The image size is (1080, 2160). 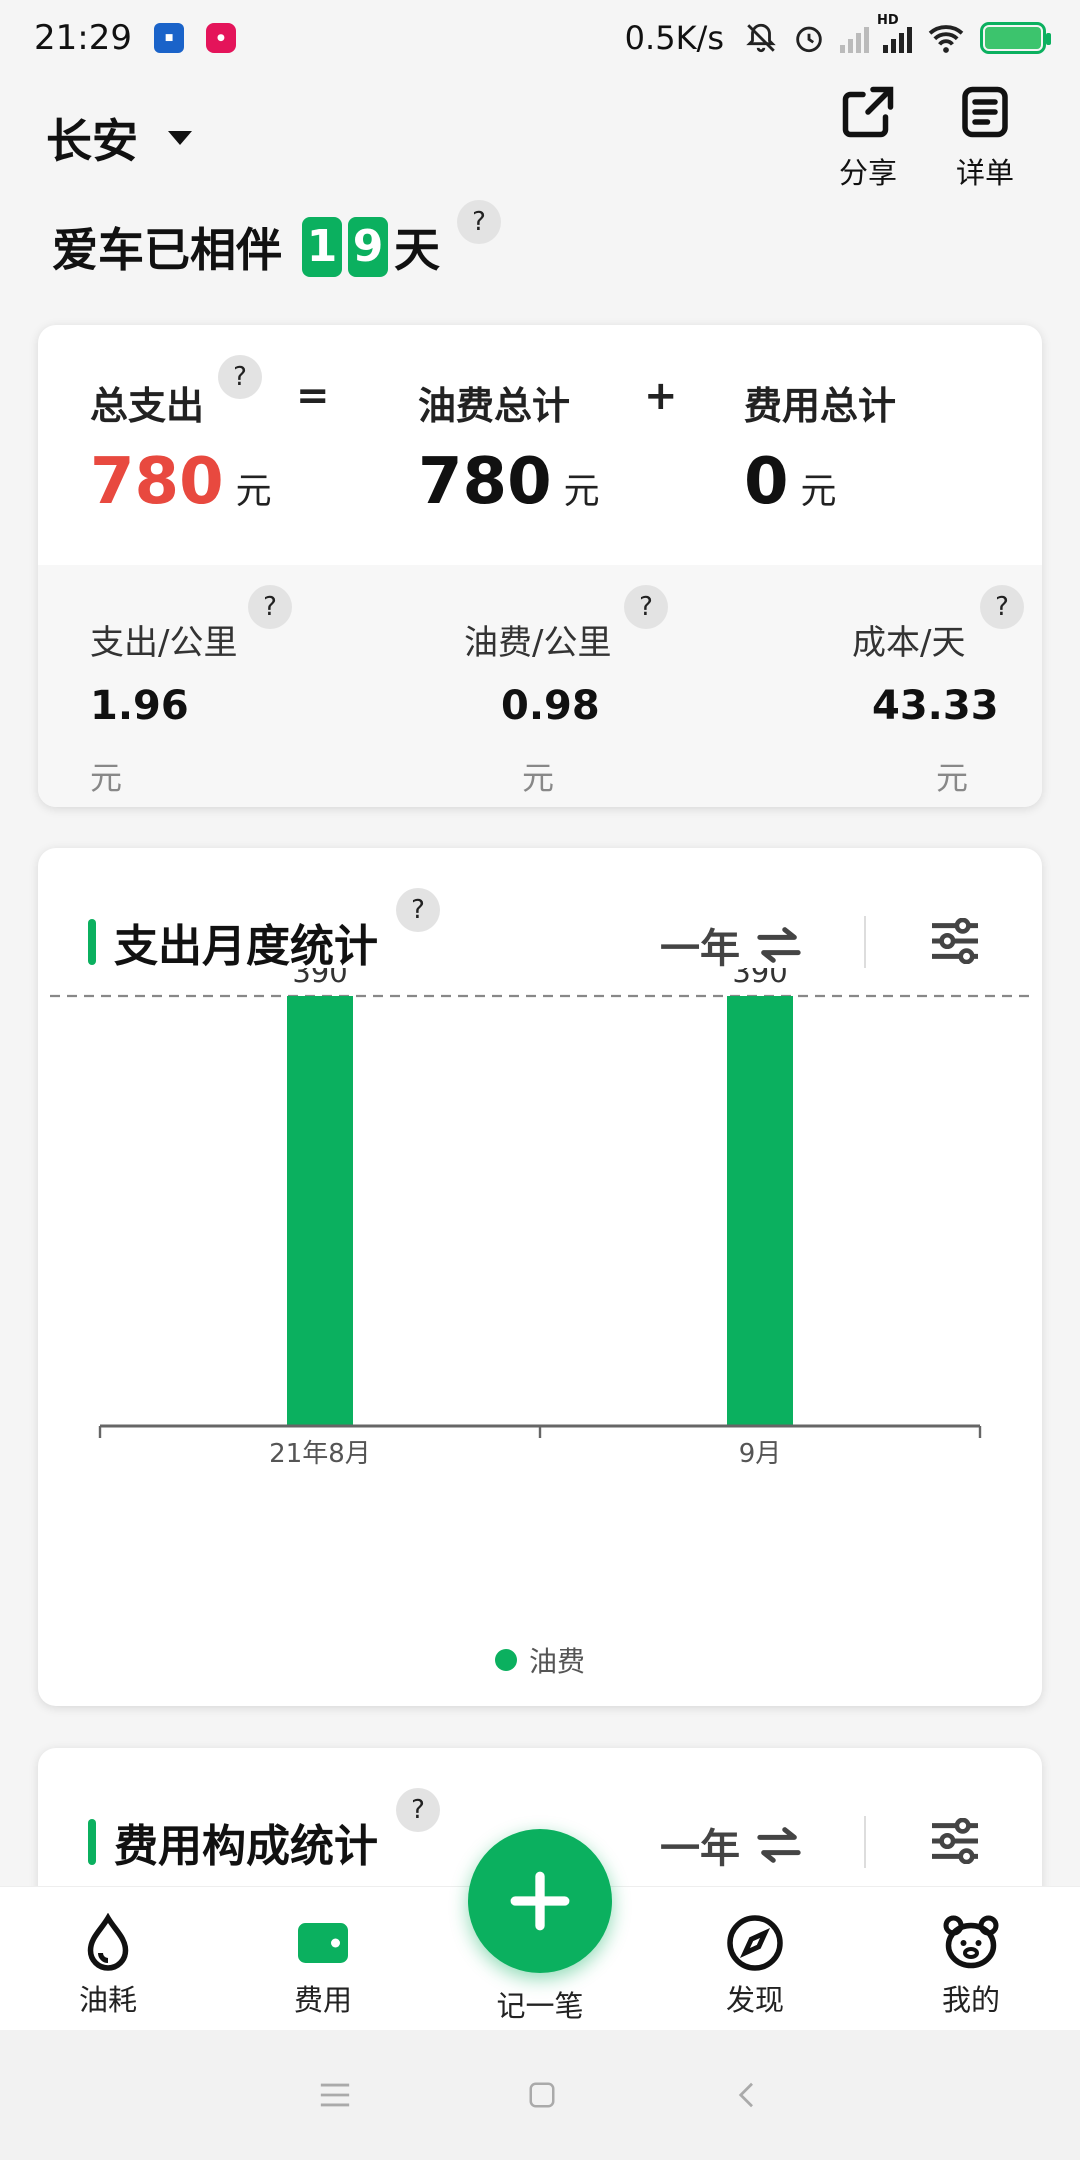 What do you see at coordinates (820, 406) in the screenshot?
I see `fee-total-label: 费用总计` at bounding box center [820, 406].